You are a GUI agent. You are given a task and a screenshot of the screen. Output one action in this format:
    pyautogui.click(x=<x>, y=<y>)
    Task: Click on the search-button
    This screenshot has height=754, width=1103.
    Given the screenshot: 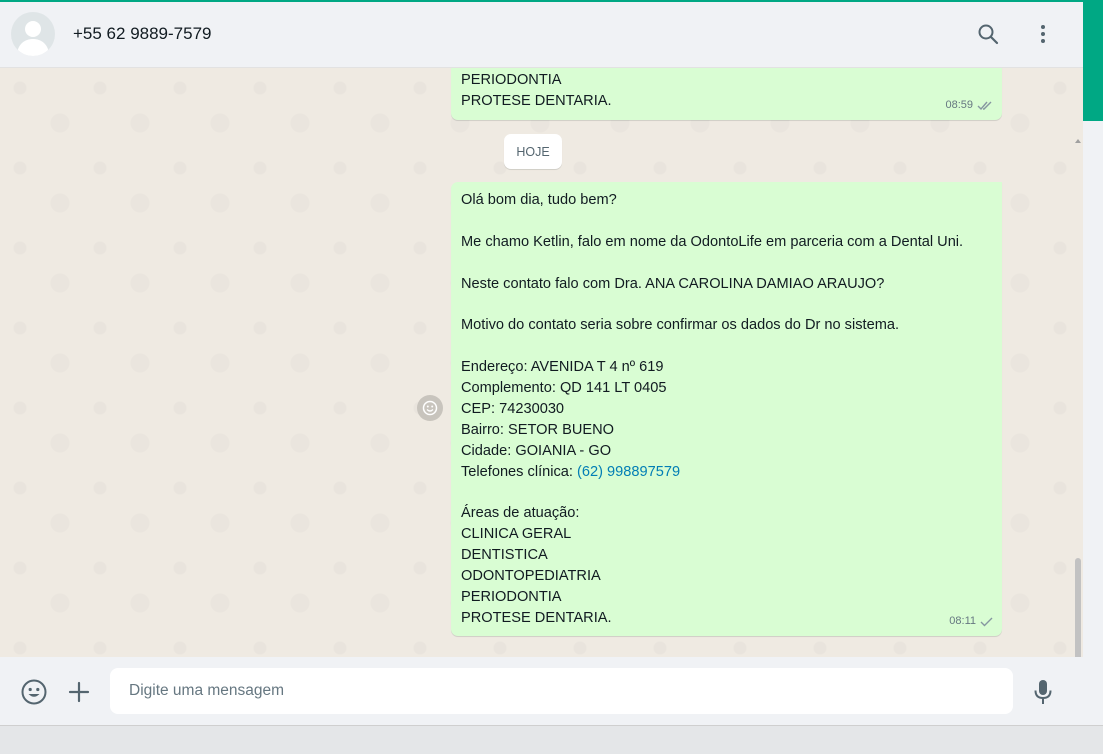 What is the action you would take?
    pyautogui.click(x=988, y=34)
    